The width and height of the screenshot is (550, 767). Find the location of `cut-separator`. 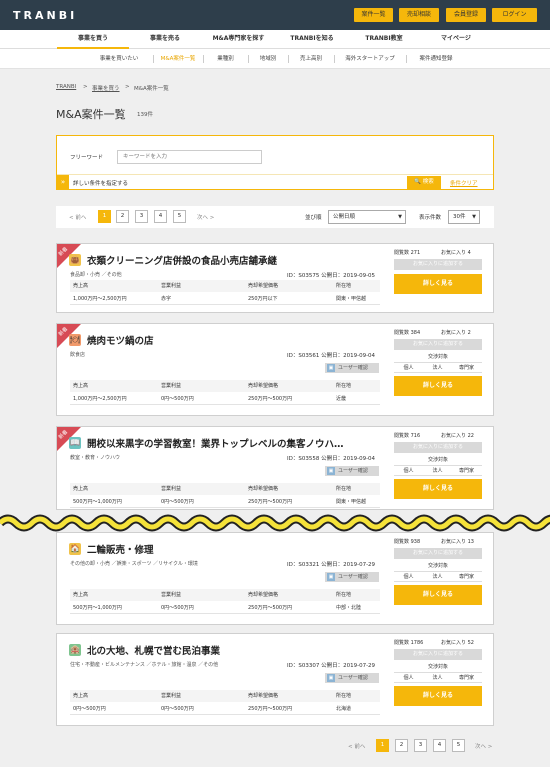

cut-separator is located at coordinates (275, 523).